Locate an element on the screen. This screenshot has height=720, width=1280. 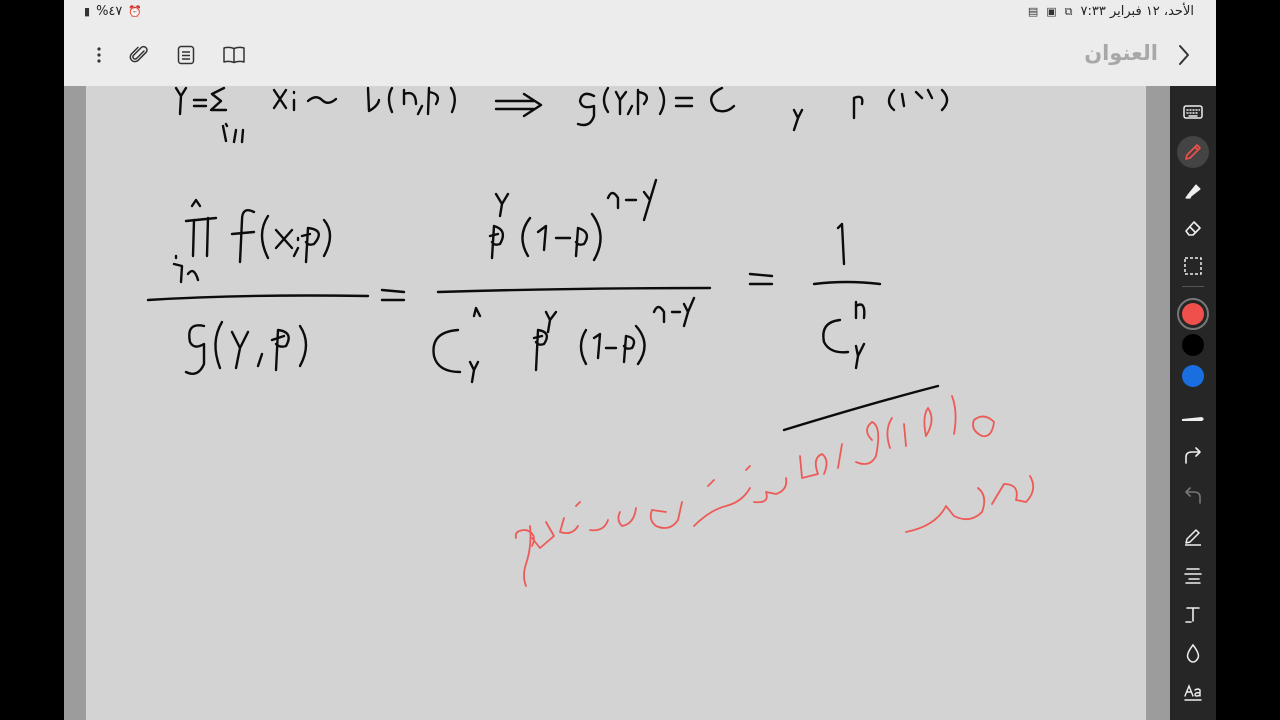
page-margin-left is located at coordinates (75, 403).